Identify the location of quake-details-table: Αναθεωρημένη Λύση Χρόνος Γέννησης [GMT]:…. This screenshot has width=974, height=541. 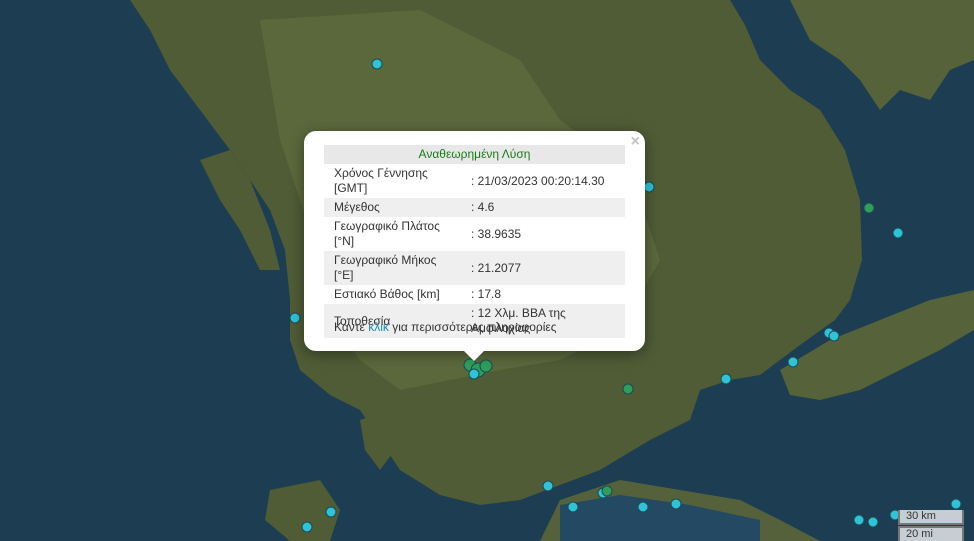
(474, 241).